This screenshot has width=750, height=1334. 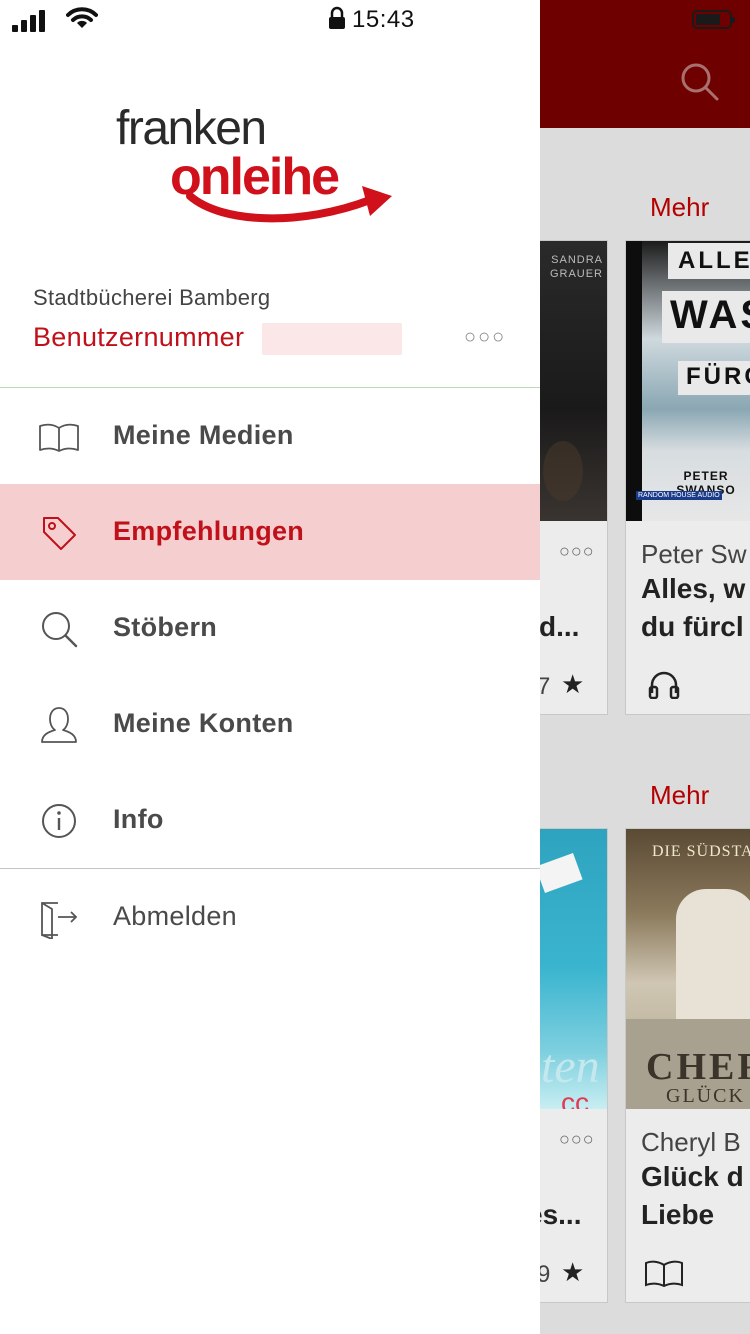 I want to click on info-icon, so click(x=59, y=821).